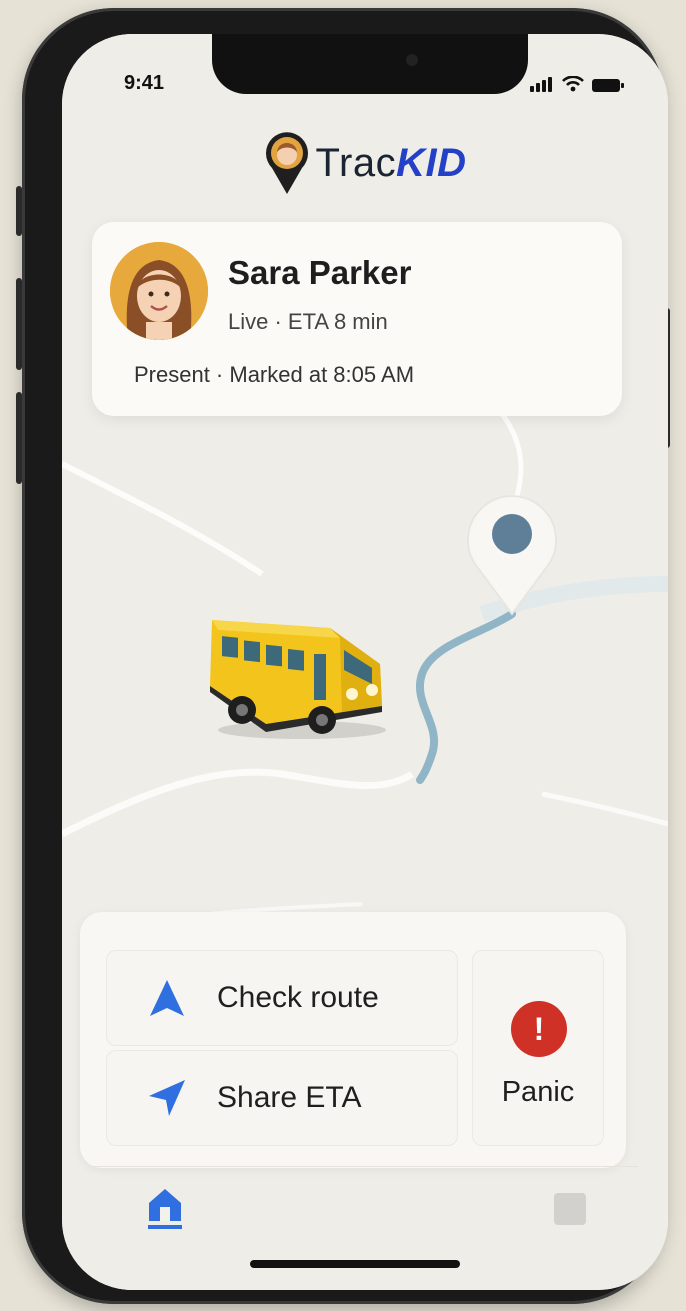 This screenshot has width=686, height=1311. I want to click on check-route-button: Check route, so click(282, 998).